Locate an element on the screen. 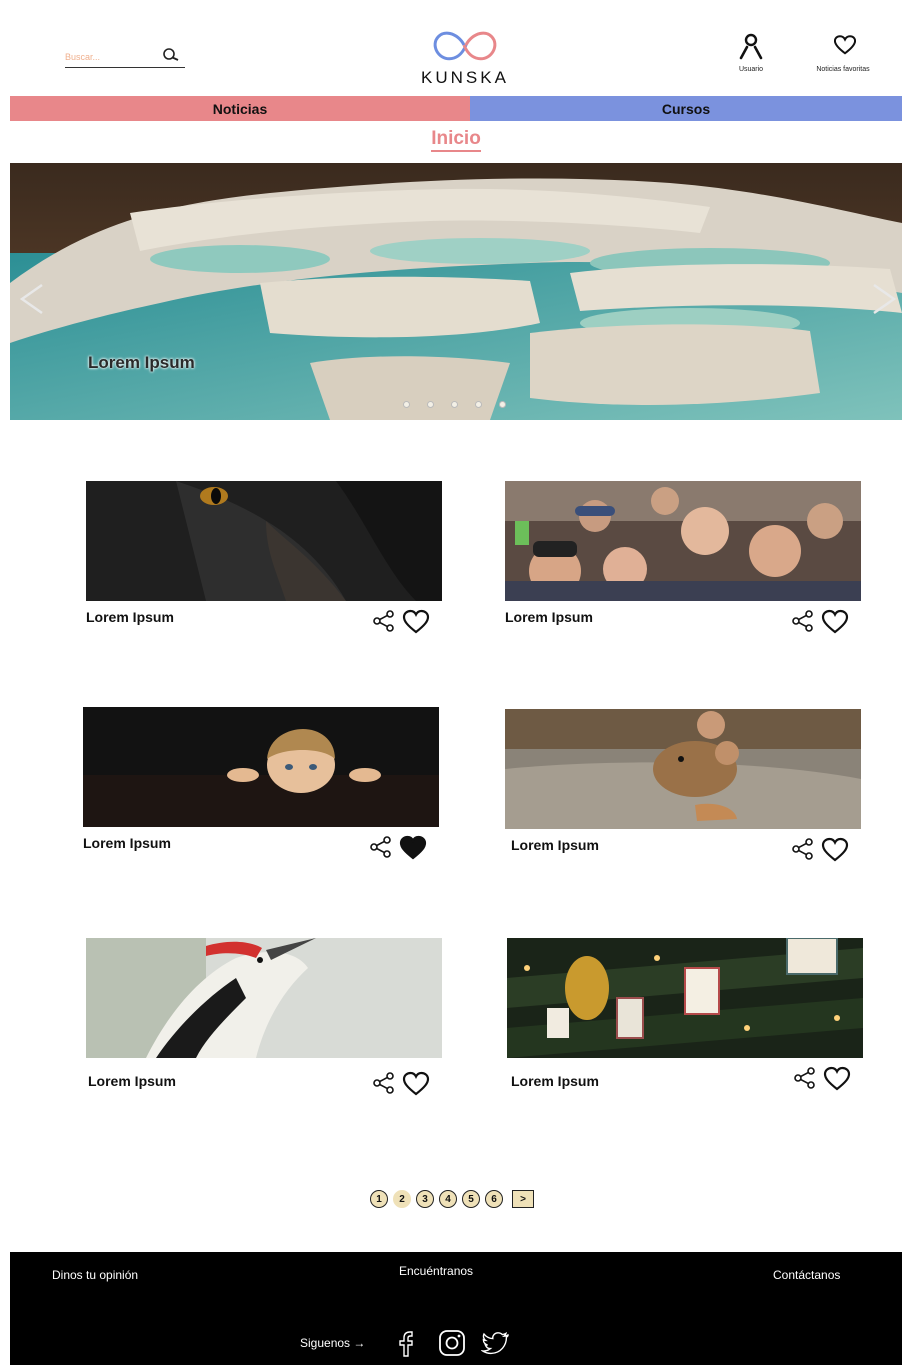 This screenshot has height=1365, width=902. page-title-text: Inicio is located at coordinates (456, 140).